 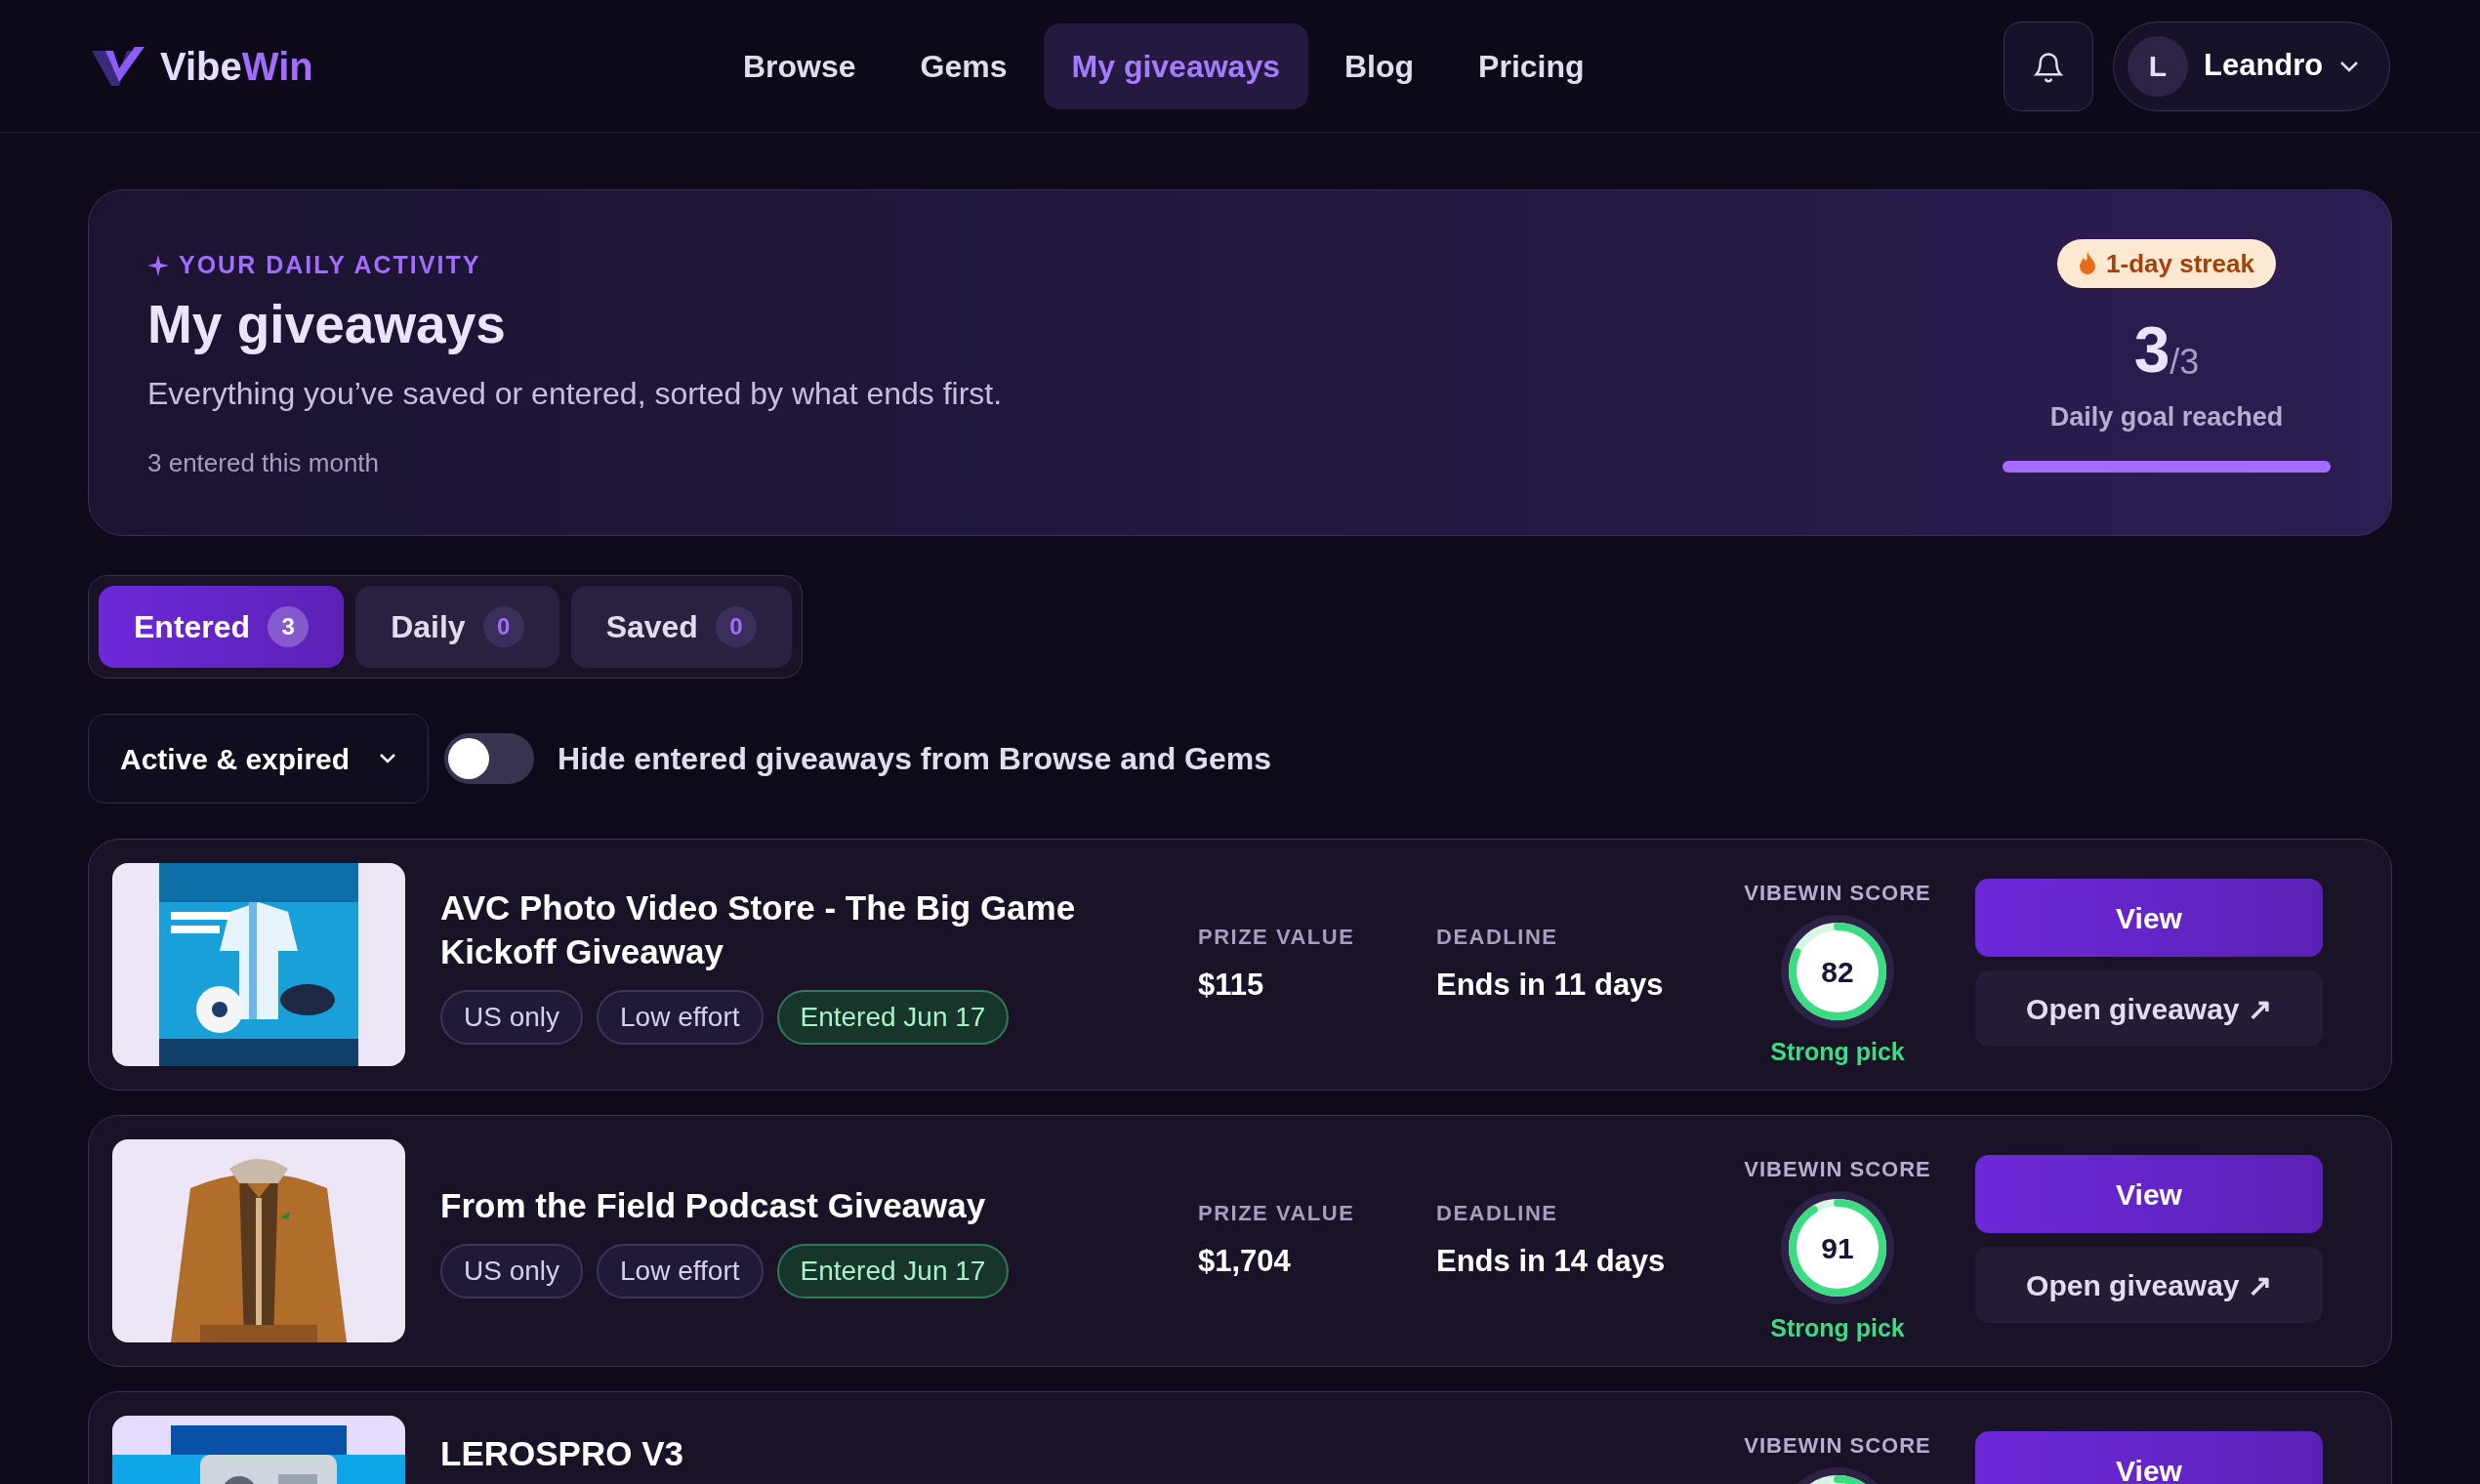 I want to click on prize-value: $115, so click(x=1232, y=986).